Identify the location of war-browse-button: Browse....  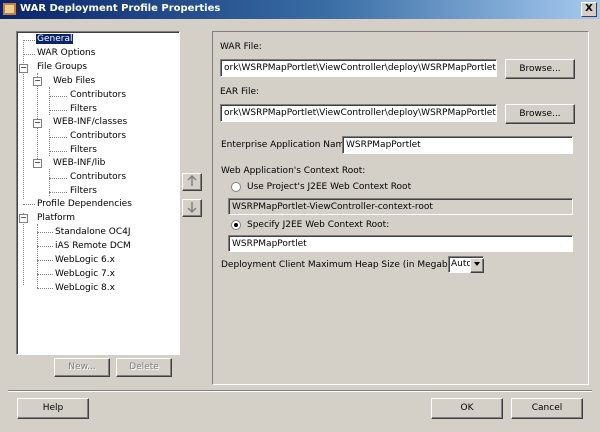
(540, 69).